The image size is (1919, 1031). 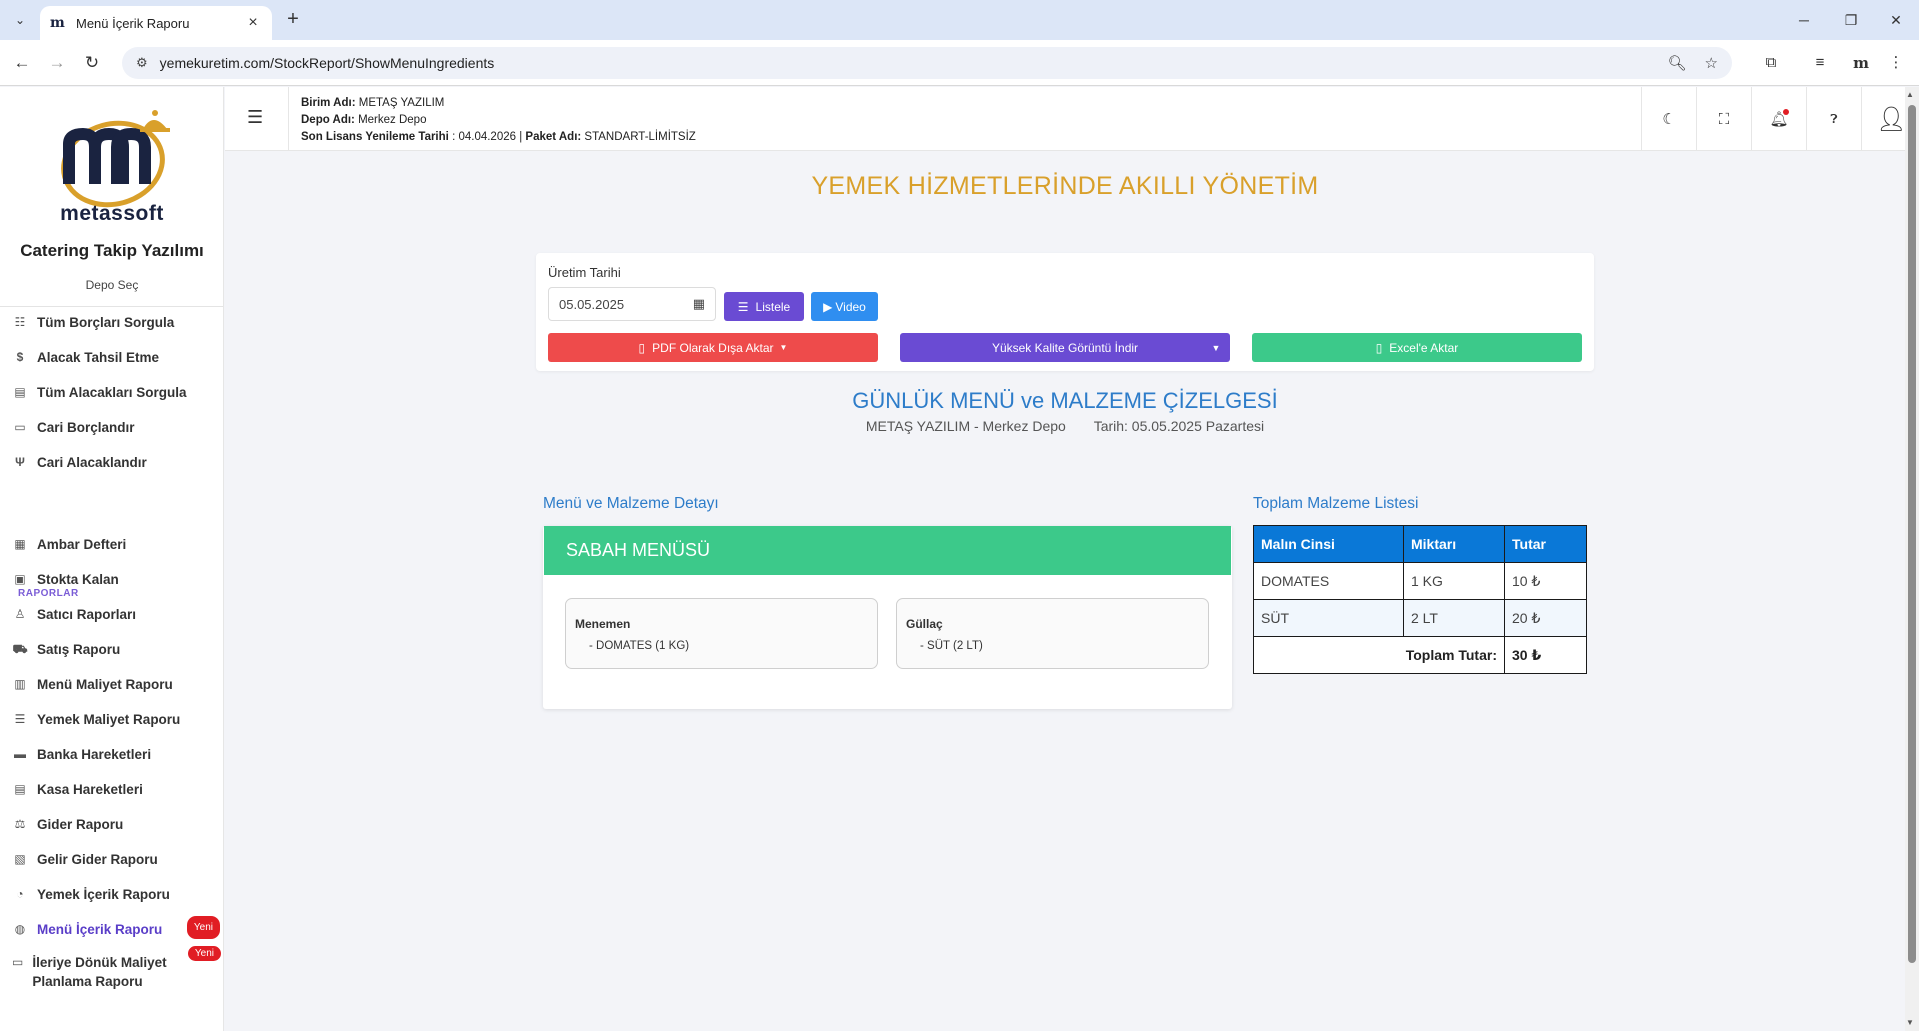 I want to click on hq-image-download-button: Yüksek Kalite Görüntü İndir ▼, so click(x=1065, y=347).